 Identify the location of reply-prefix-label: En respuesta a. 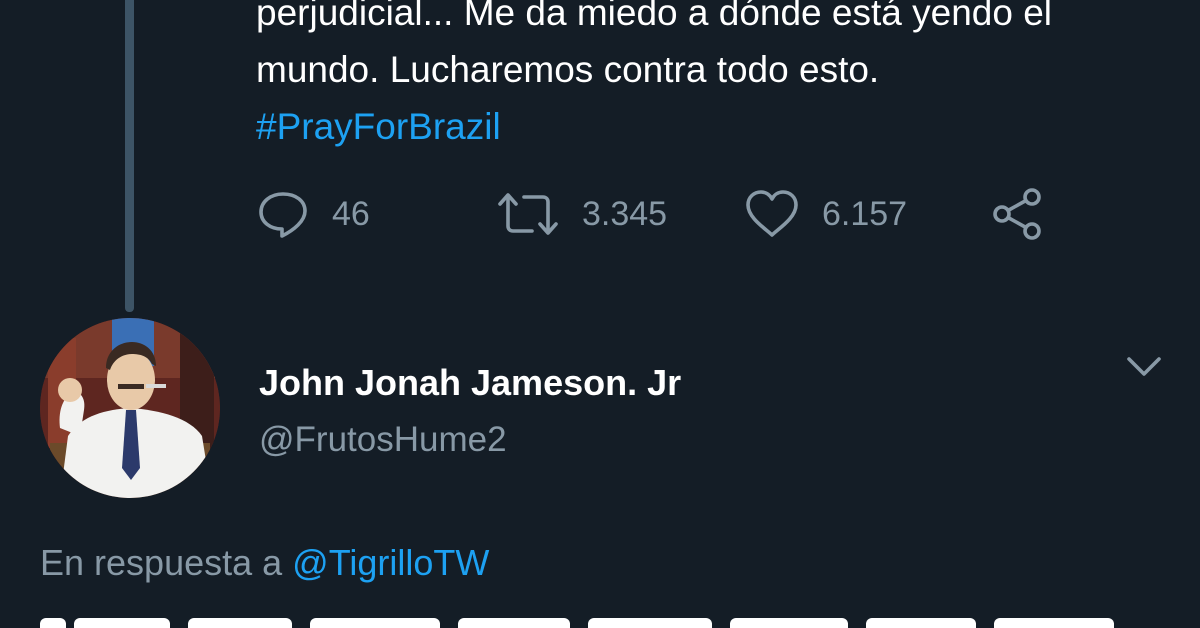
(161, 562).